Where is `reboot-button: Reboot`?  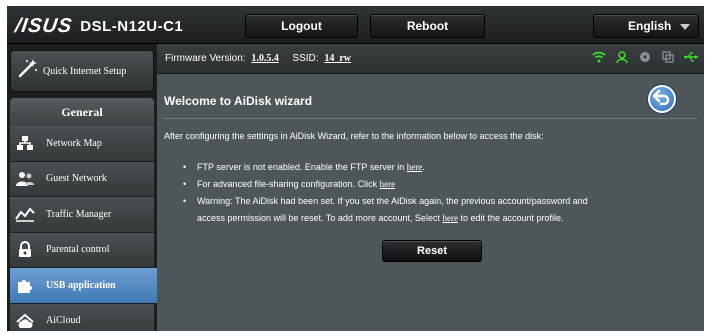
reboot-button: Reboot is located at coordinates (427, 26).